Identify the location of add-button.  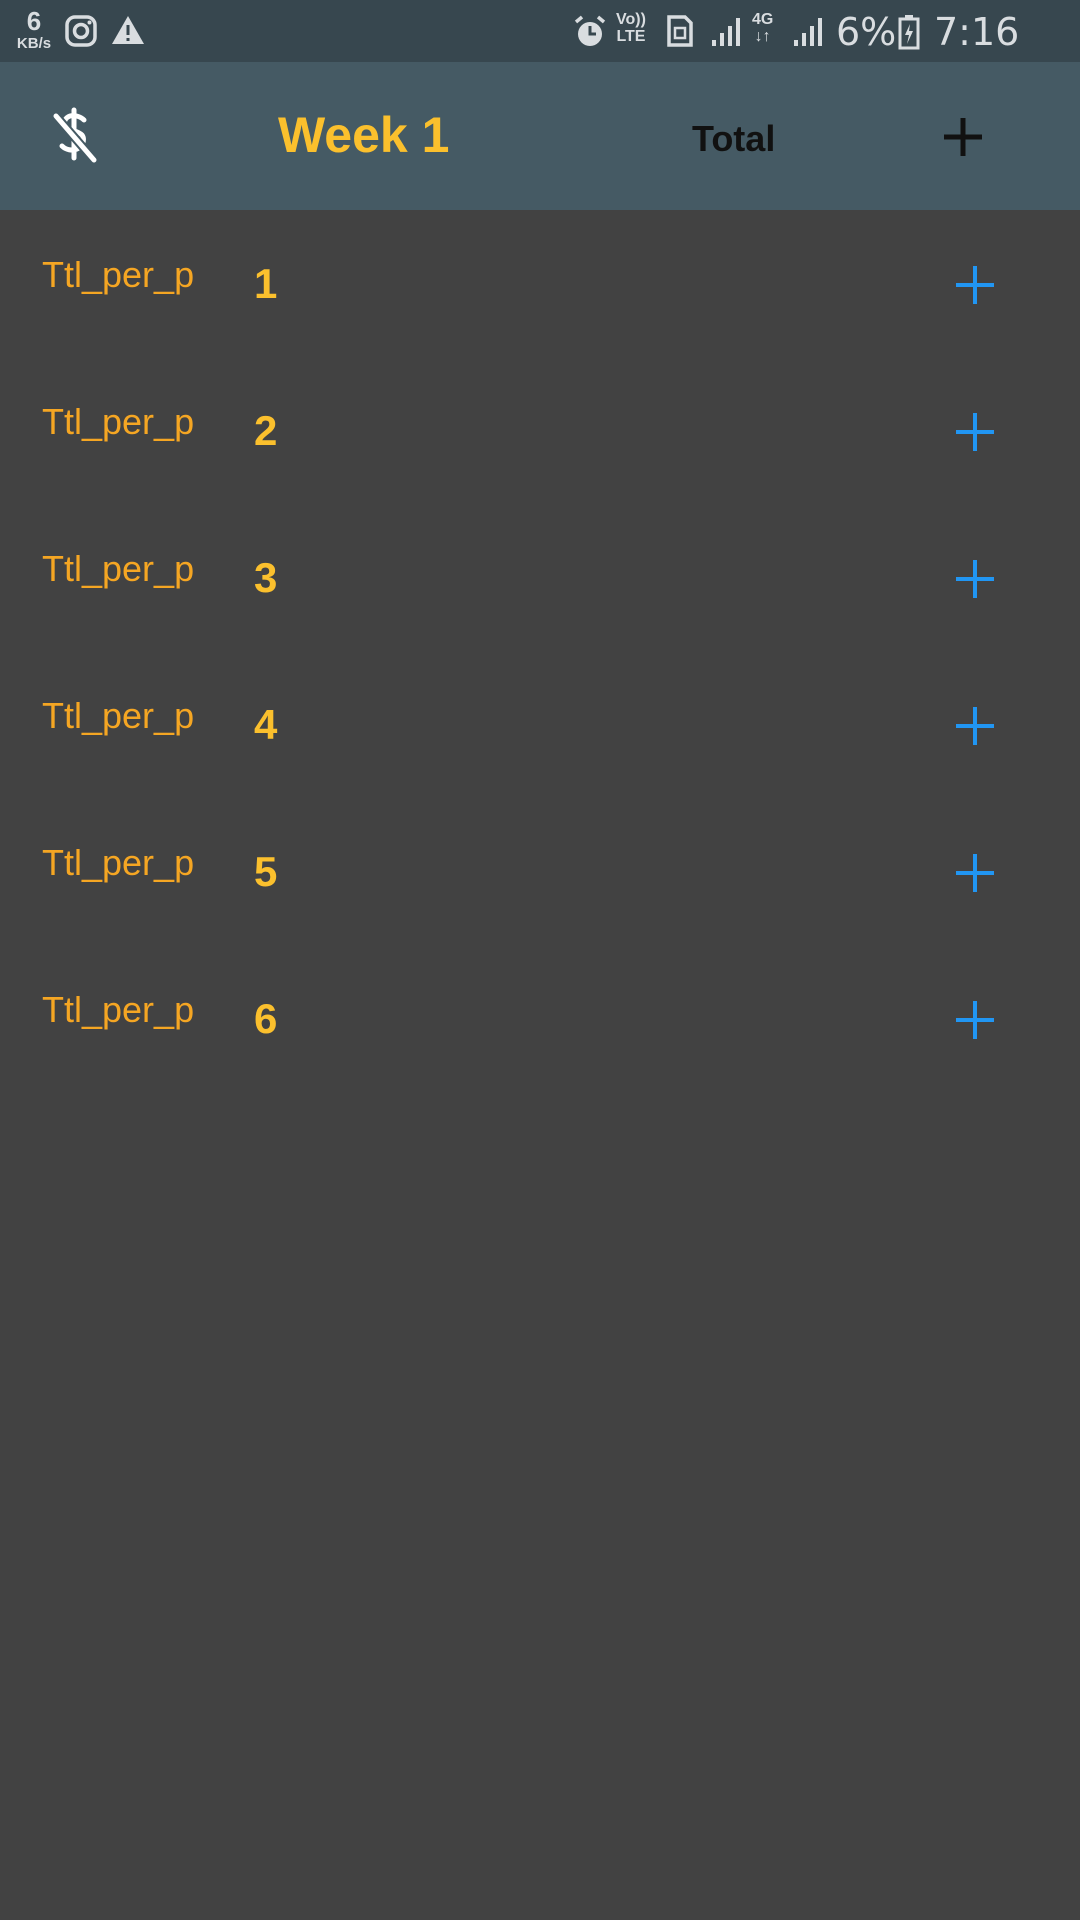
(963, 137).